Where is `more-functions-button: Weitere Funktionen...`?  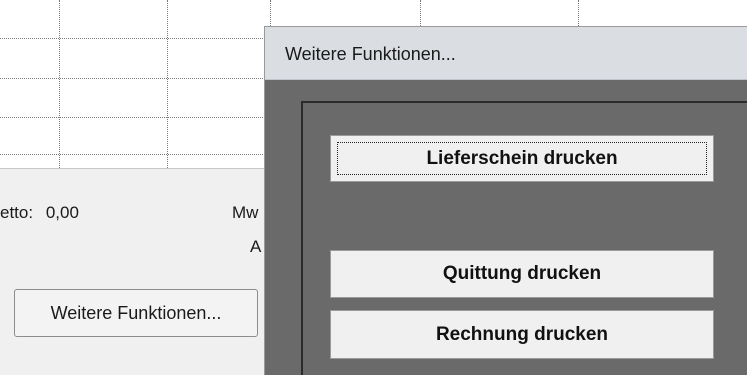 more-functions-button: Weitere Funktionen... is located at coordinates (136, 313).